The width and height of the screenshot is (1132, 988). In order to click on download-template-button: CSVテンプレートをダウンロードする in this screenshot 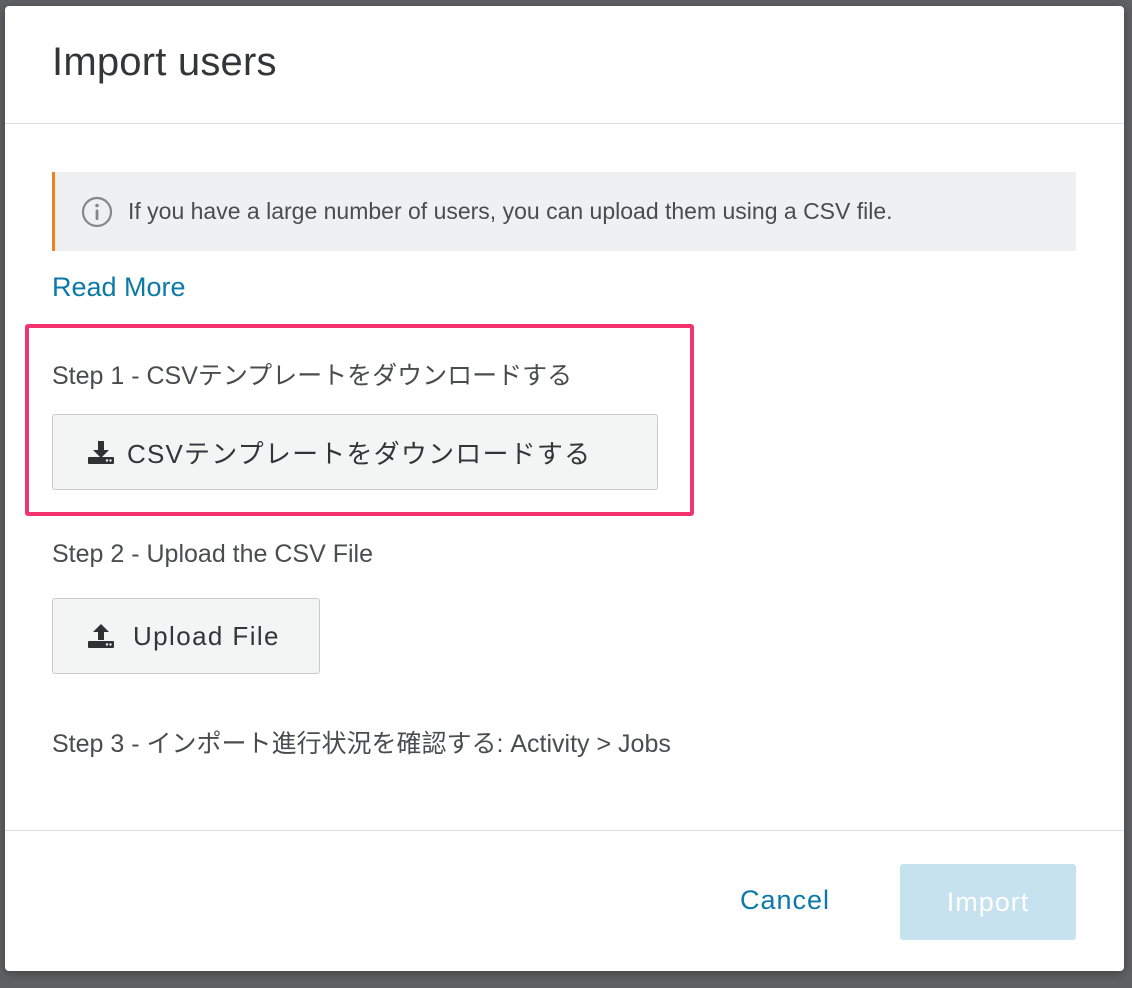, I will do `click(355, 452)`.